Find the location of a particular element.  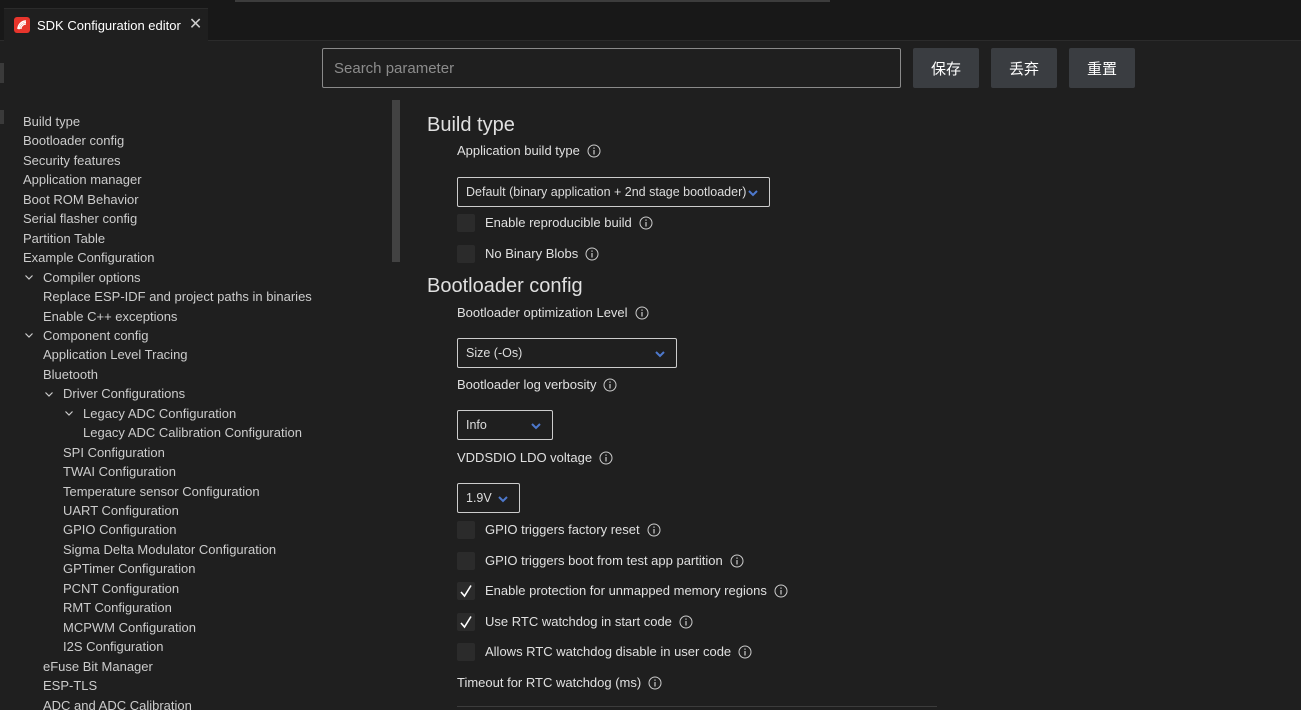

sidebar-item: GPIO Configuration is located at coordinates (119, 529).